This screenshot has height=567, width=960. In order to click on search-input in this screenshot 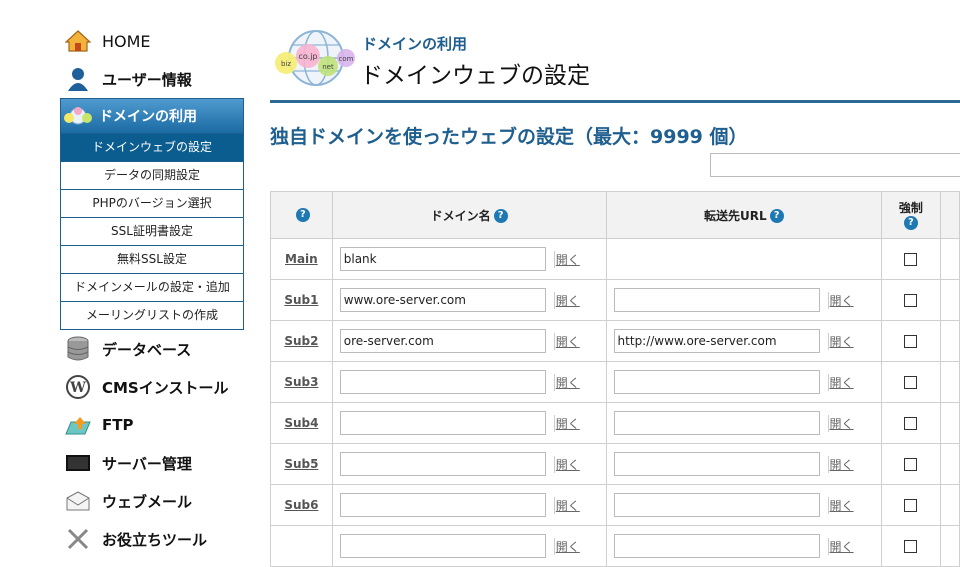, I will do `click(835, 165)`.